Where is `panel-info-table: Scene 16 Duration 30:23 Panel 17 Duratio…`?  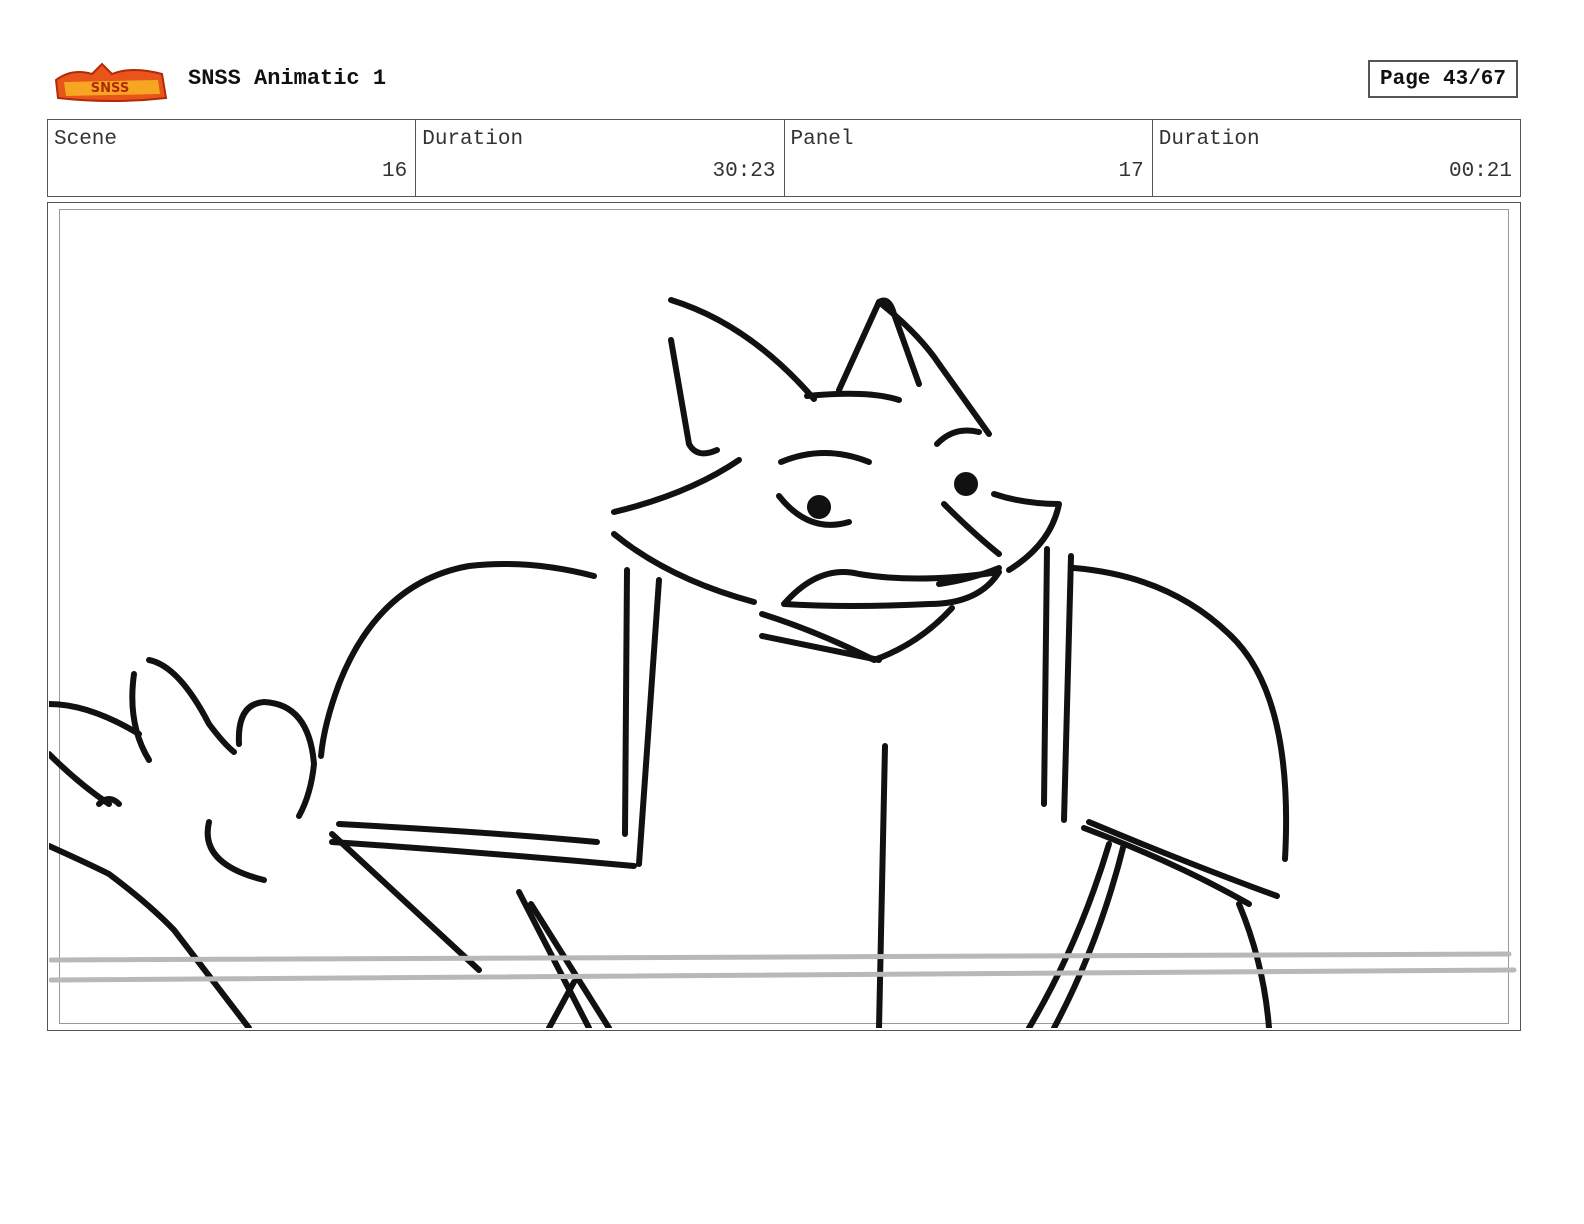 panel-info-table: Scene 16 Duration 30:23 Panel 17 Duratio… is located at coordinates (784, 158).